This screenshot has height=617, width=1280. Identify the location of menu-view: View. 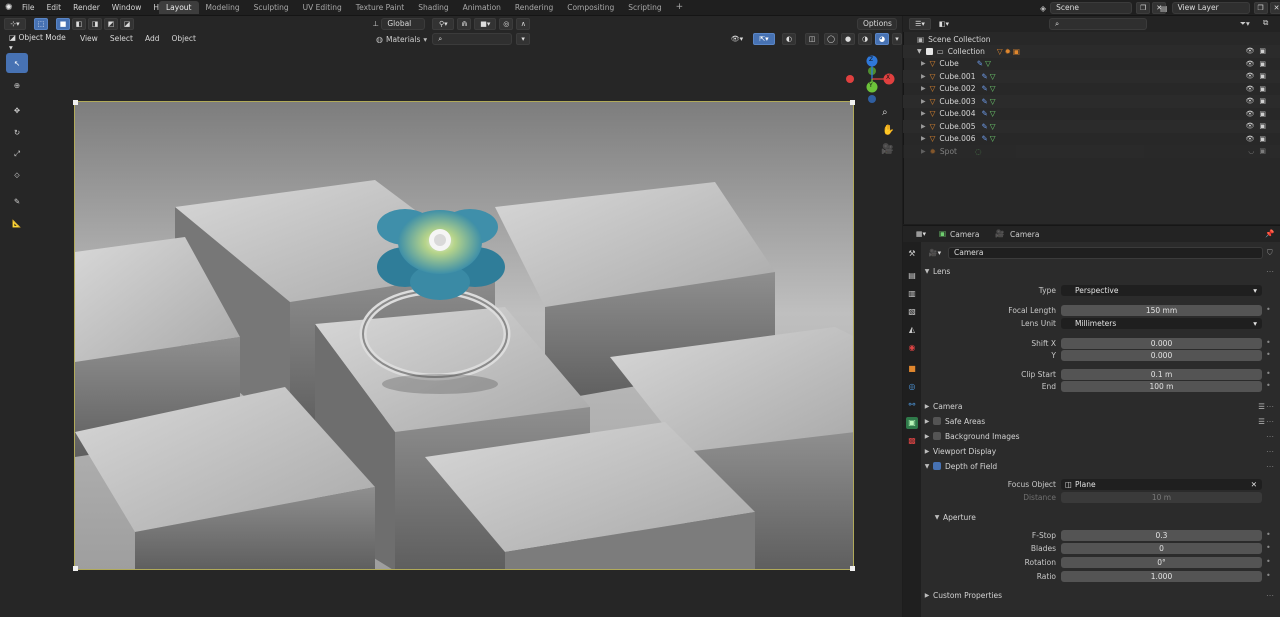
(89, 39).